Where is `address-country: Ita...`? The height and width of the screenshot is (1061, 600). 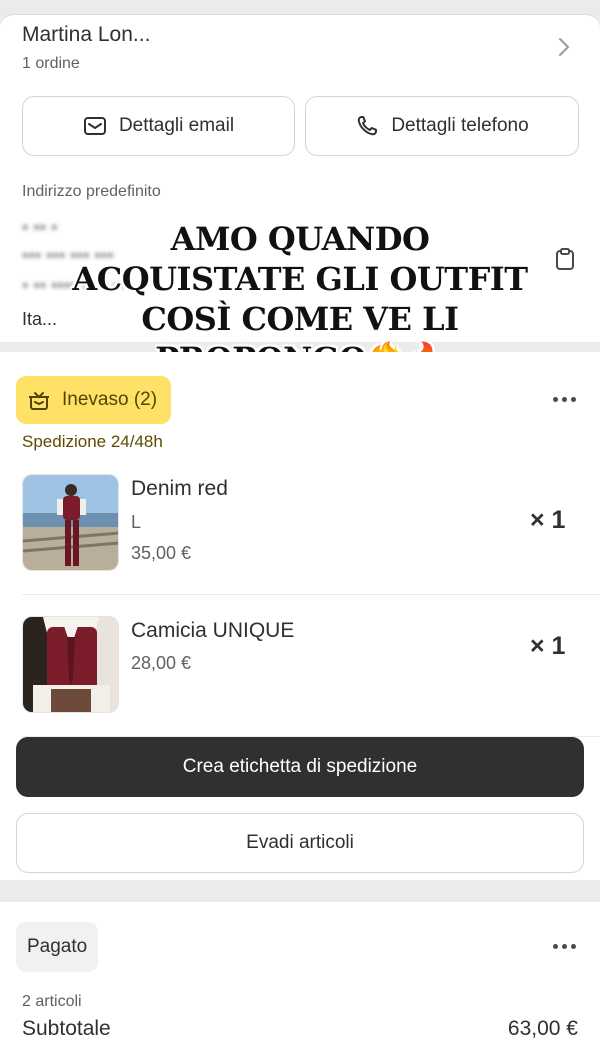
address-country: Ita... is located at coordinates (40, 319).